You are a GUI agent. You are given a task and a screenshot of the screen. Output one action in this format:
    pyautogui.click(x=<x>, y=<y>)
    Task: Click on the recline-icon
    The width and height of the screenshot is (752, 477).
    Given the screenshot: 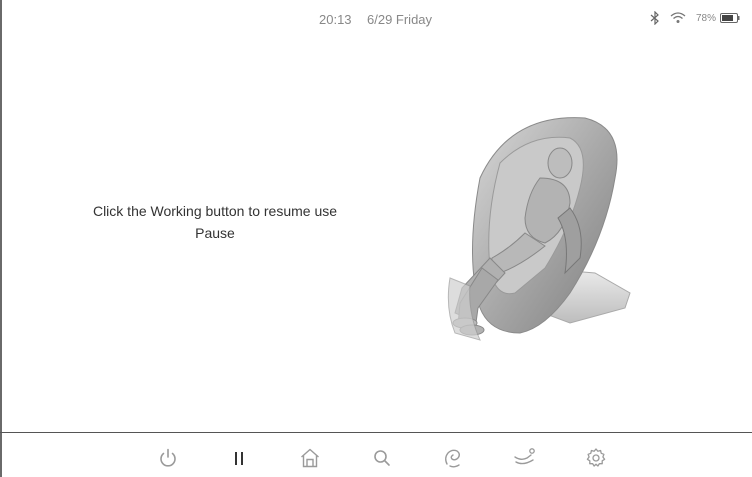 What is the action you would take?
    pyautogui.click(x=525, y=458)
    